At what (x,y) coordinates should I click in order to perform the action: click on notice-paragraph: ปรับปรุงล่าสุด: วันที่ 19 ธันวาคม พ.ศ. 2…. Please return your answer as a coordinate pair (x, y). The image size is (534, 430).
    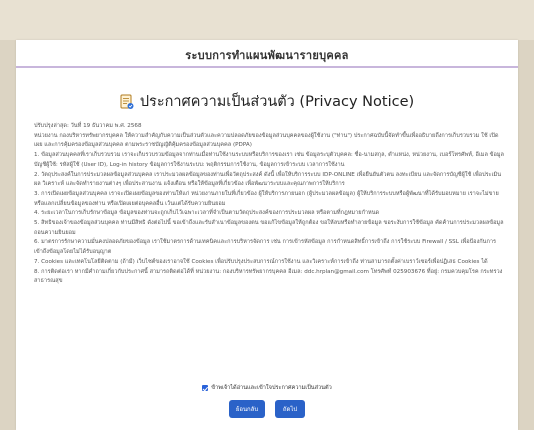
    Looking at the image, I should click on (88, 126).